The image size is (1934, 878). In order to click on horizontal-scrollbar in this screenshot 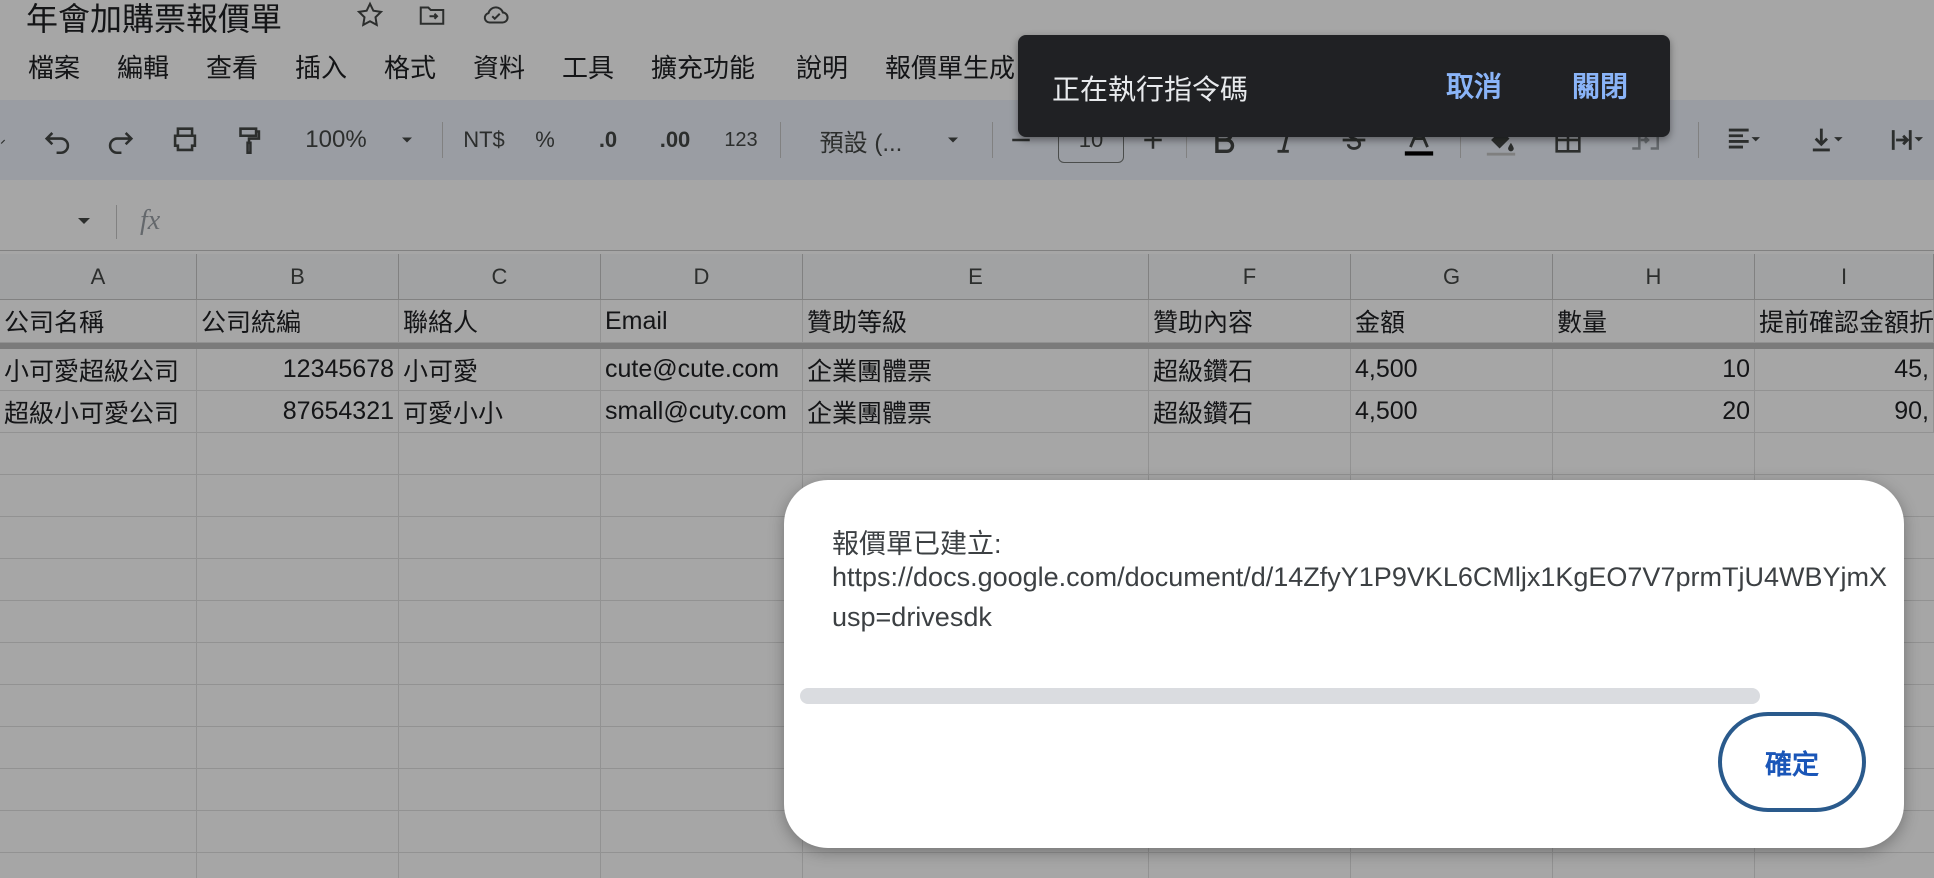, I will do `click(1280, 696)`.